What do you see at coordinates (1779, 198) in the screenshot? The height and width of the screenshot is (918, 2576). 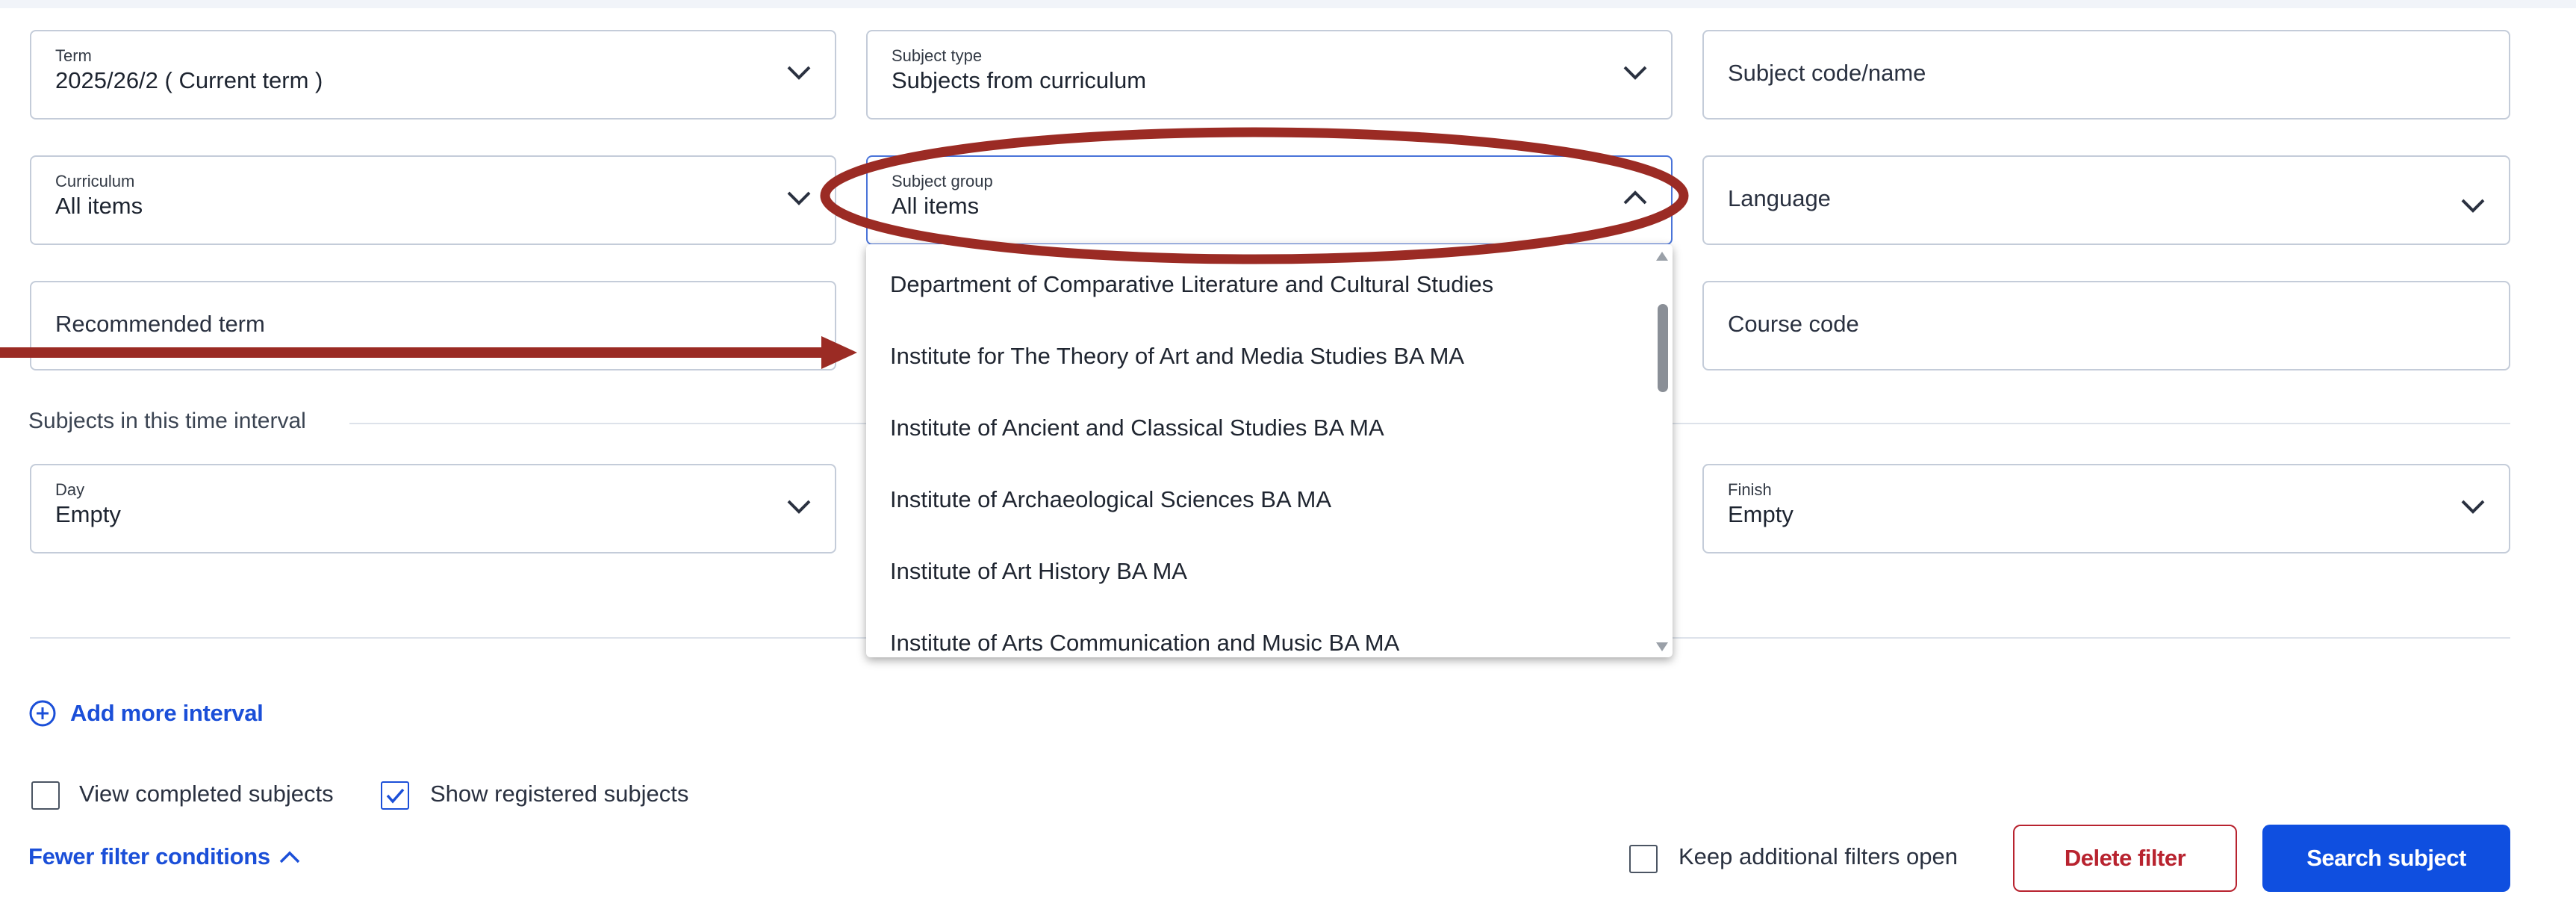 I see `language-placeholder: Language` at bounding box center [1779, 198].